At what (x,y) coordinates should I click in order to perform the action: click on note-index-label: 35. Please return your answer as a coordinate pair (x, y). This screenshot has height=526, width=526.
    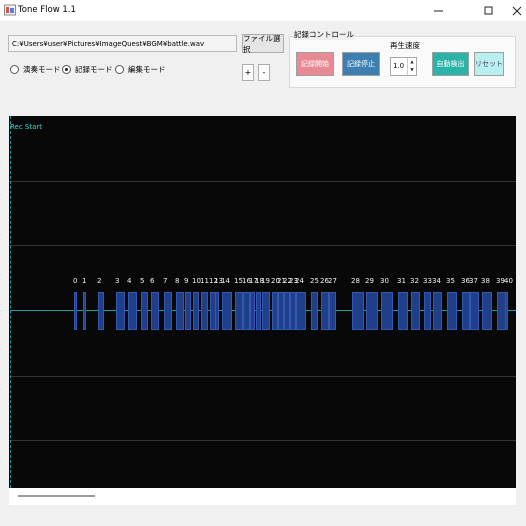
    Looking at the image, I should click on (450, 281).